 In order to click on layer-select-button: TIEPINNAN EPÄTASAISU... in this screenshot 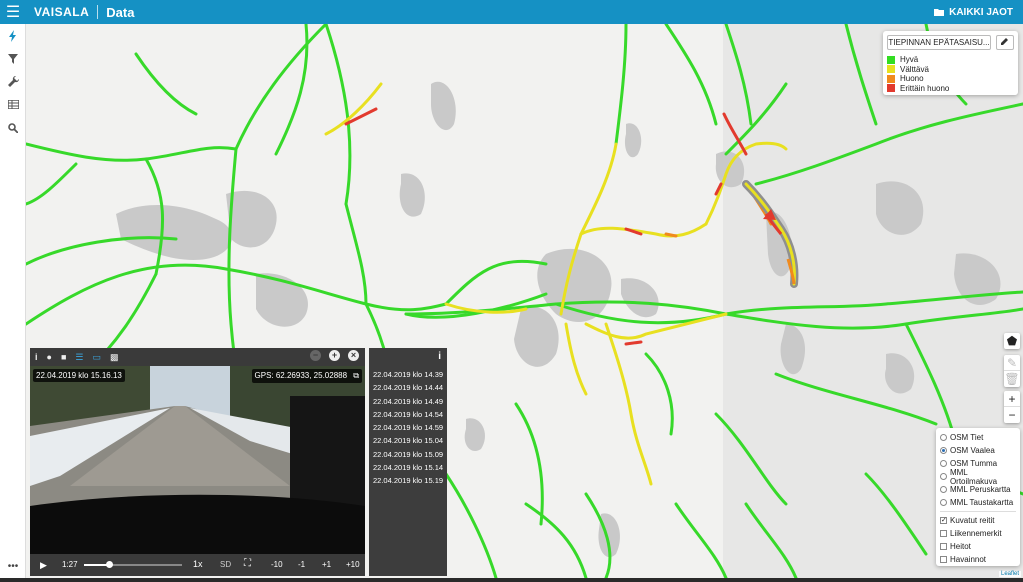, I will do `click(939, 42)`.